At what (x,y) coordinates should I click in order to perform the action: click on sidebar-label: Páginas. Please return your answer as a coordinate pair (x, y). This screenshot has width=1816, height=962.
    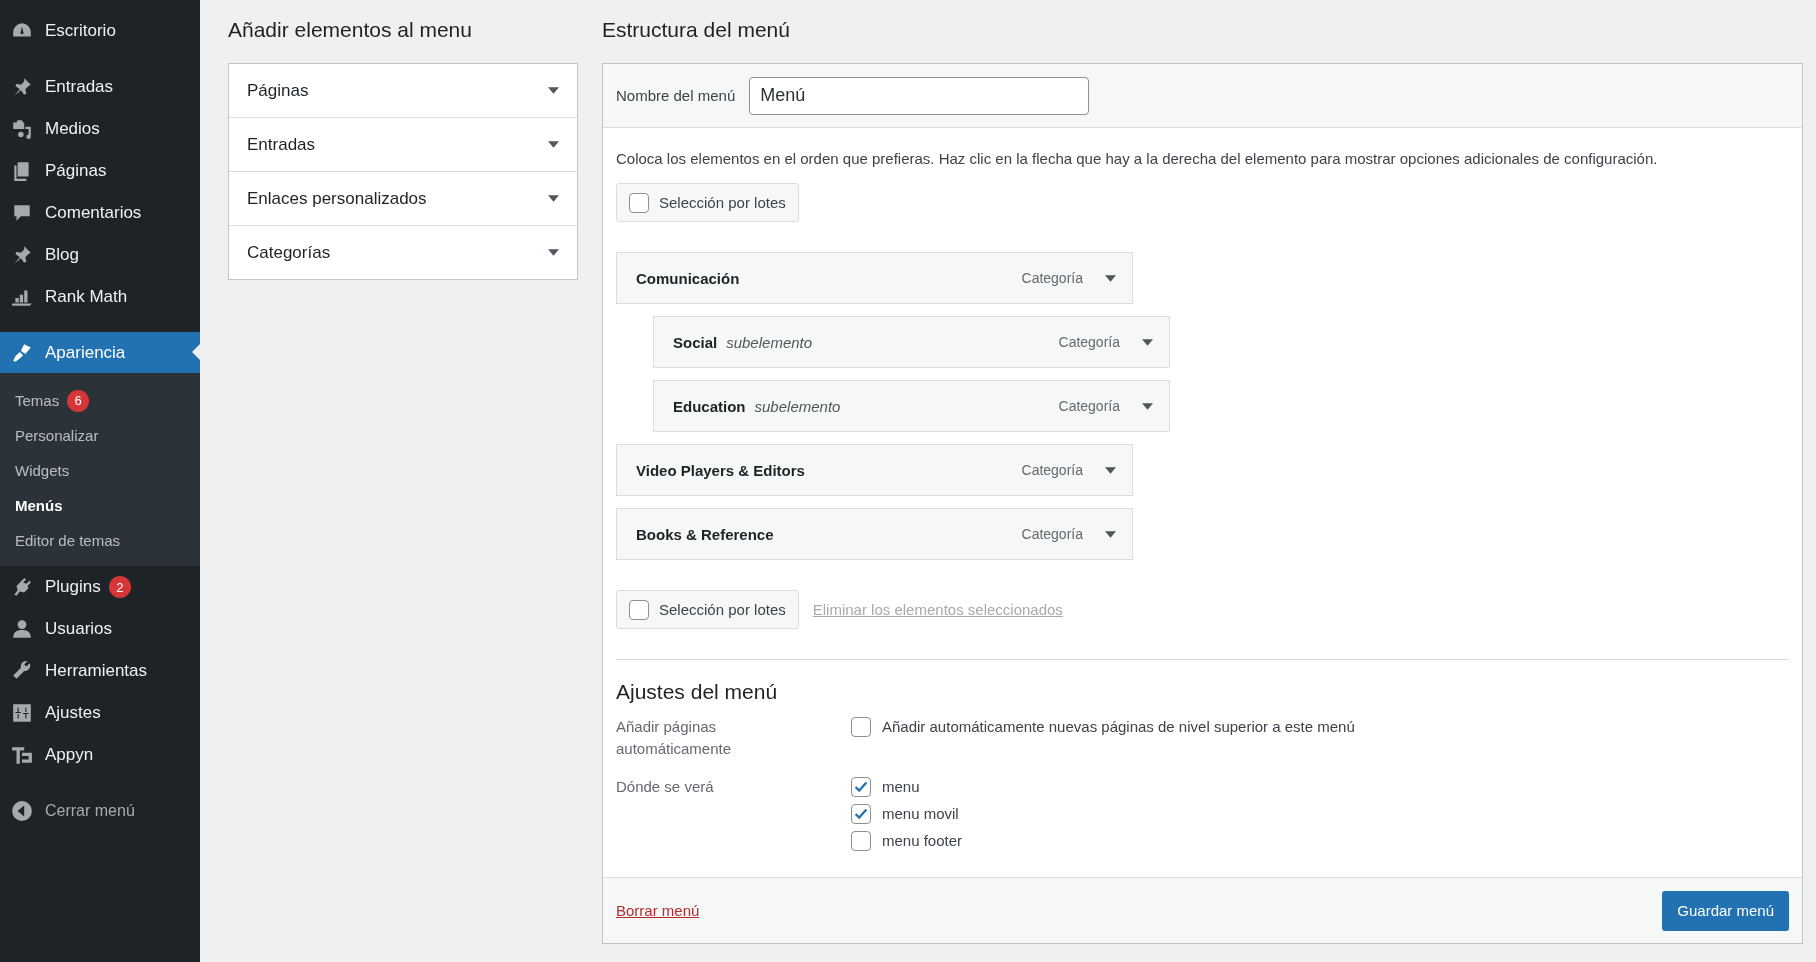
    Looking at the image, I should click on (76, 171).